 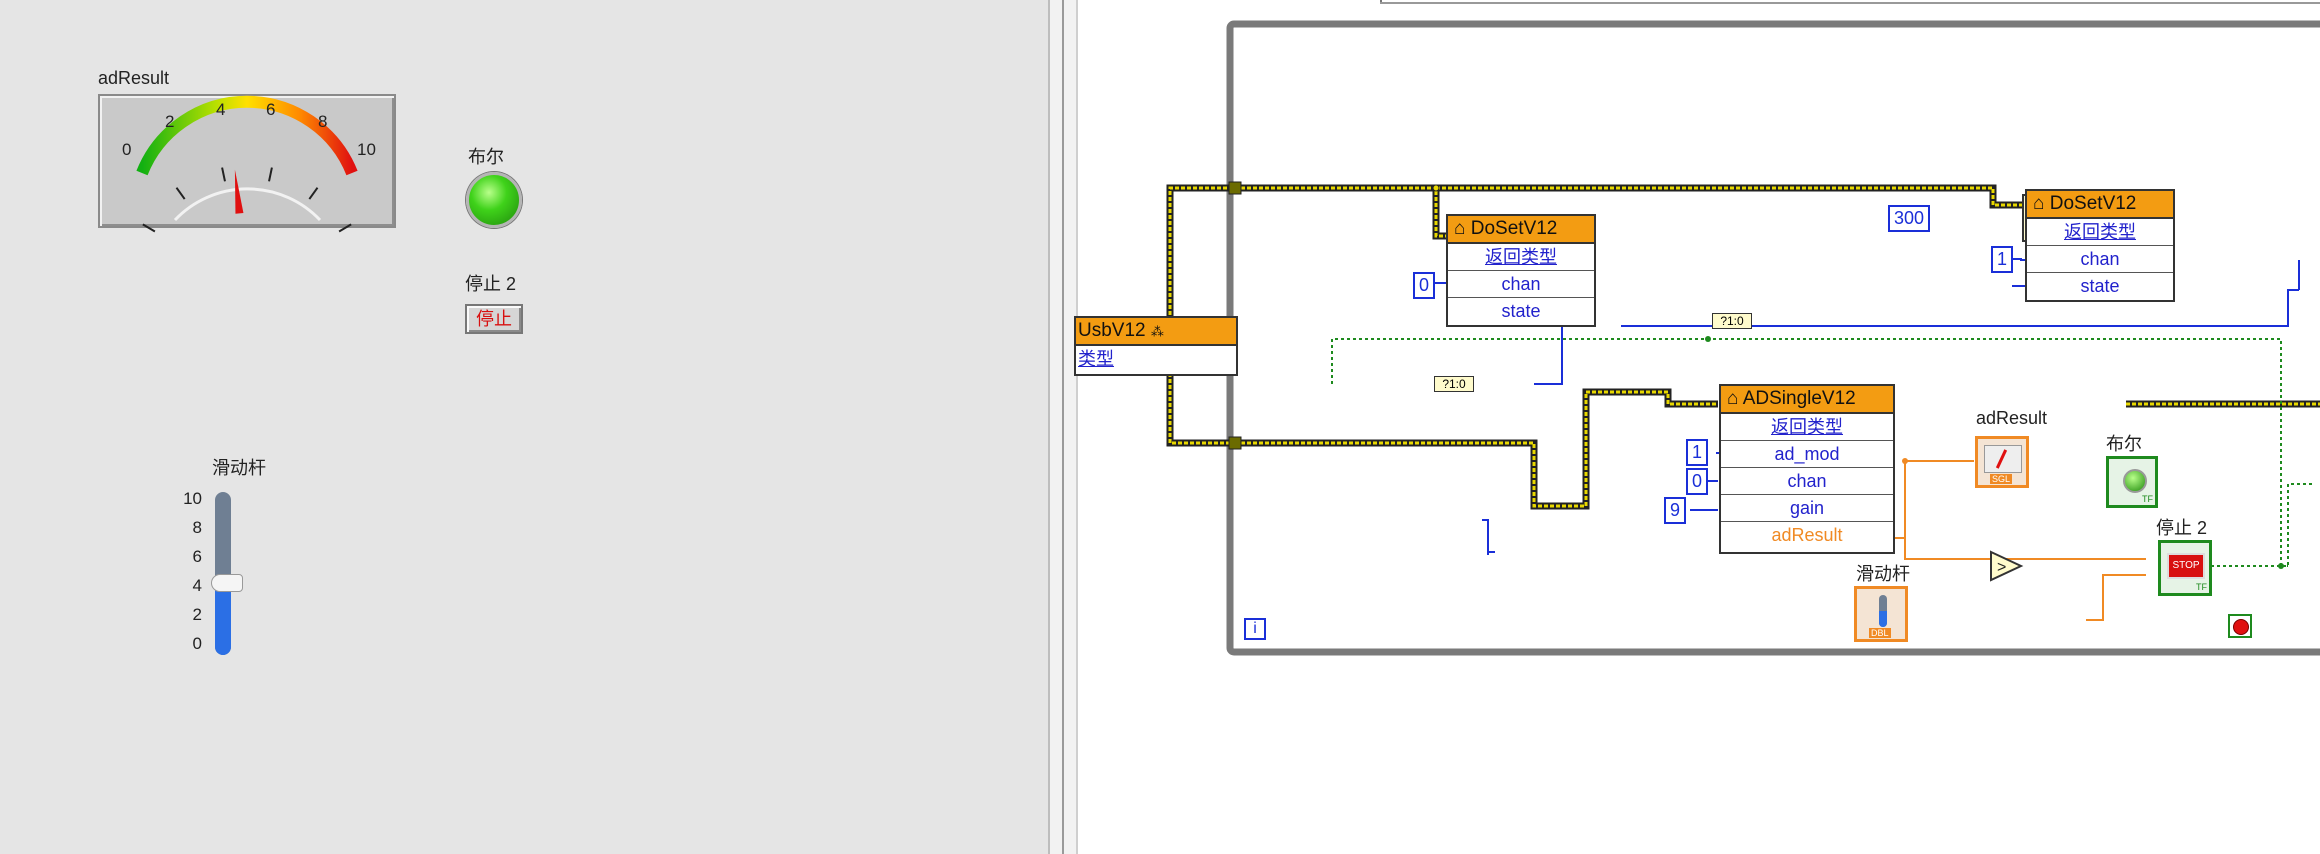 I want to click on adsingle-result: adResult, so click(x=1807, y=535).